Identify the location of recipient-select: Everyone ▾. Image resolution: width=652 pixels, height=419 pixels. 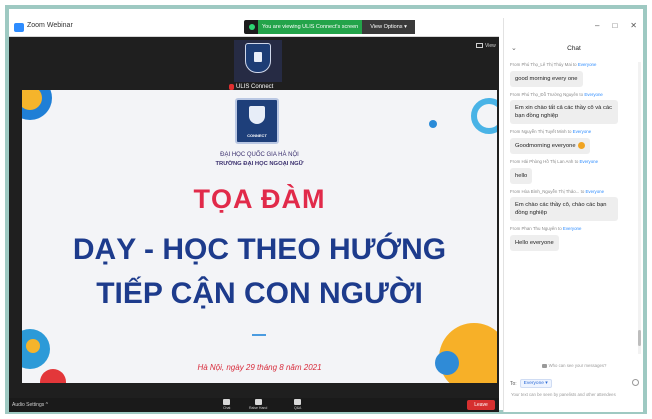
(535, 383).